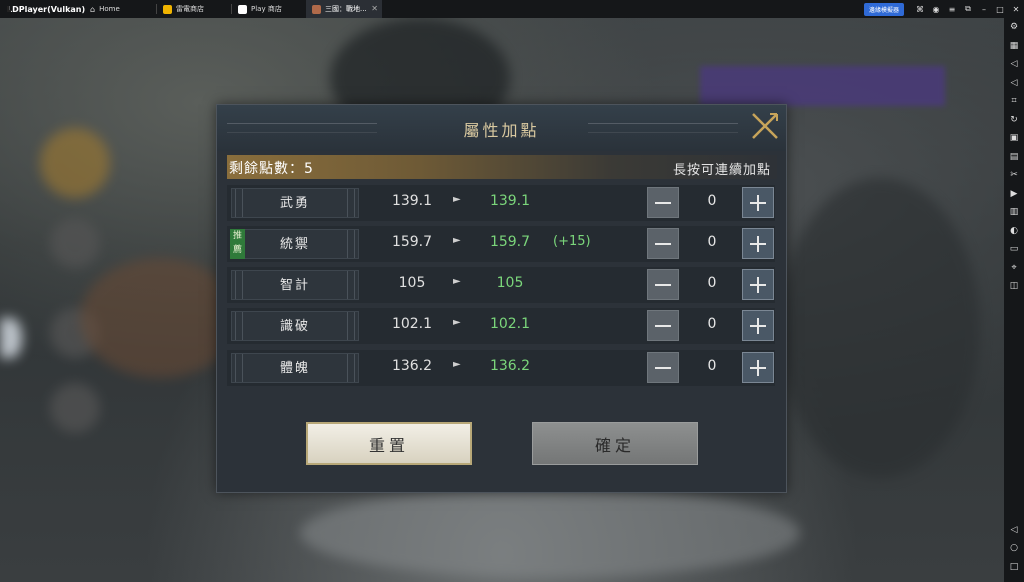  What do you see at coordinates (1014, 138) in the screenshot?
I see `record-icon: ▣` at bounding box center [1014, 138].